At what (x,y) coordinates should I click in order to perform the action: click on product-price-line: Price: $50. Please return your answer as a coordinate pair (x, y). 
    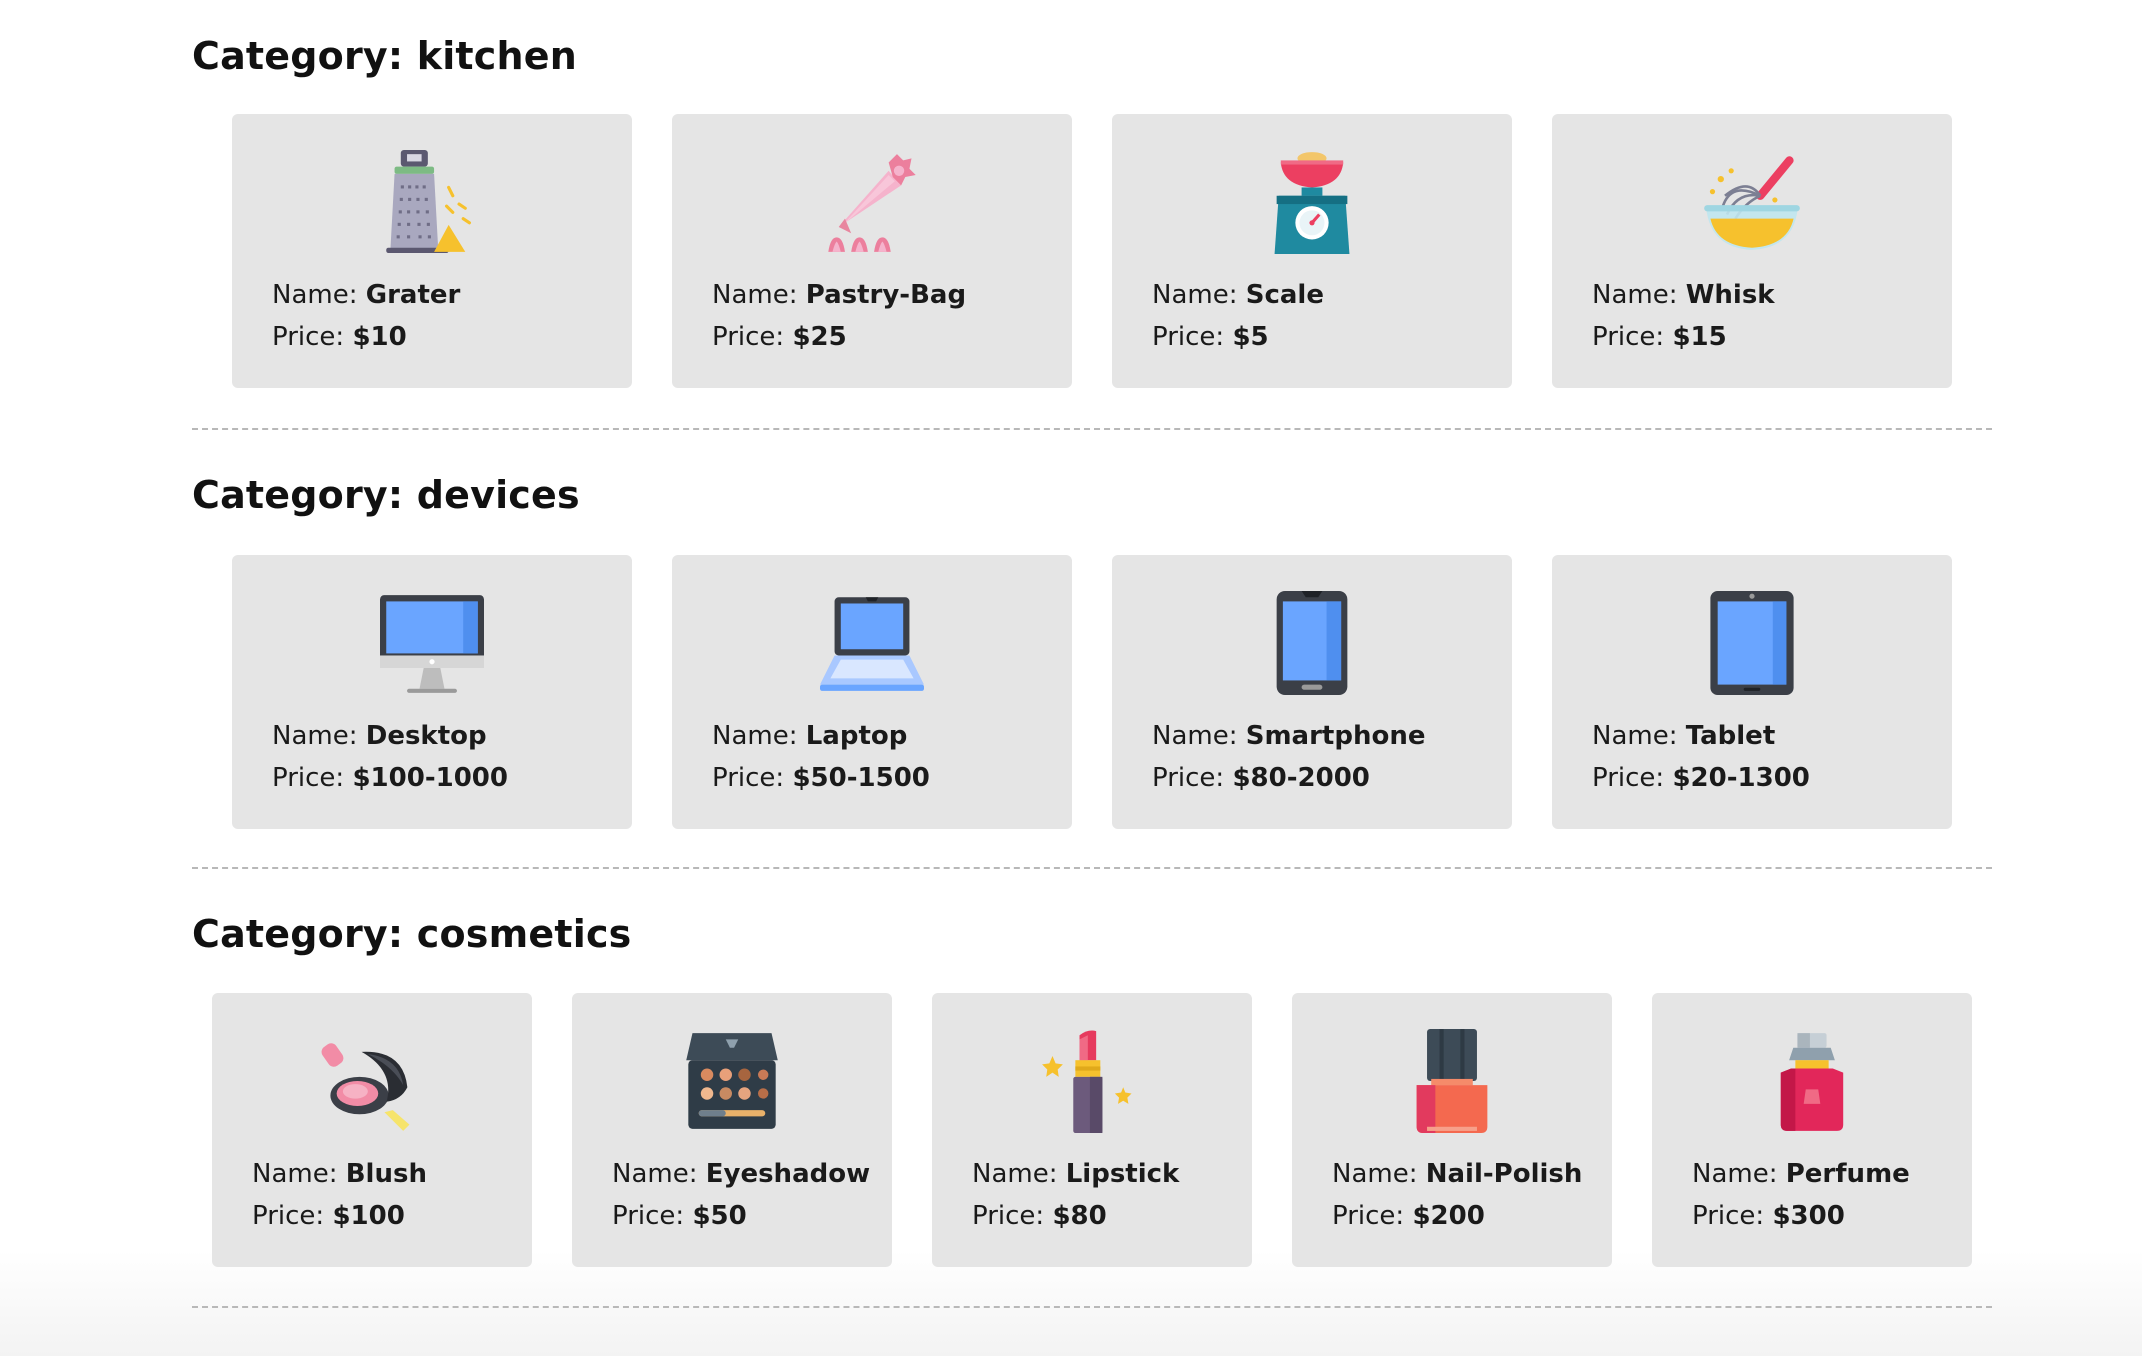
    Looking at the image, I should click on (741, 1216).